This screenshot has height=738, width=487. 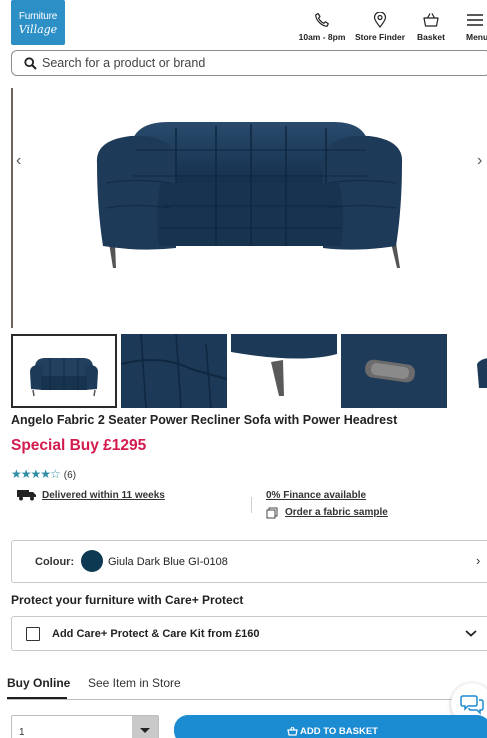 What do you see at coordinates (322, 19) in the screenshot?
I see `phone-icon` at bounding box center [322, 19].